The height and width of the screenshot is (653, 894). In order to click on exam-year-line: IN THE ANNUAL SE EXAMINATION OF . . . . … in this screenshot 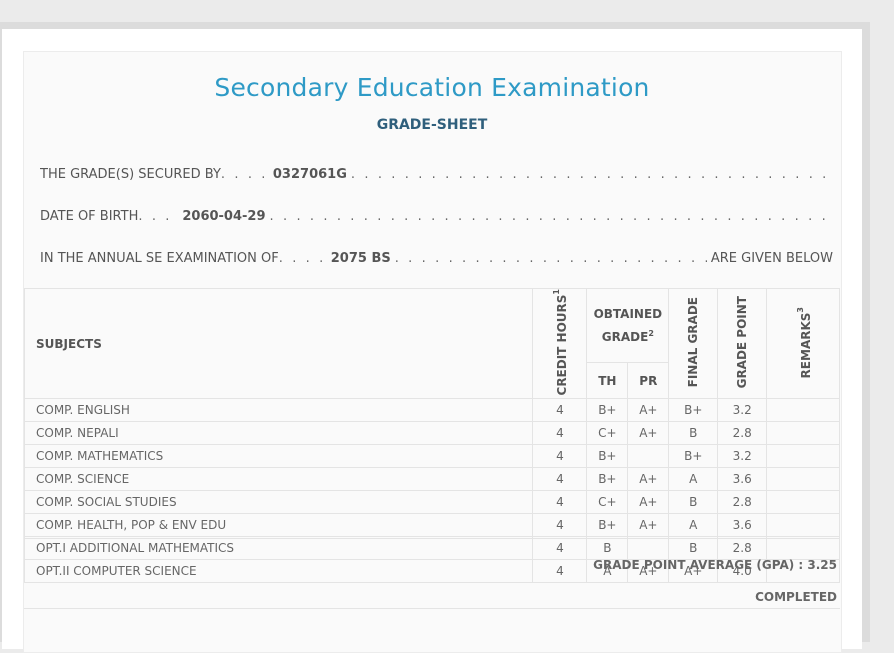, I will do `click(436, 258)`.